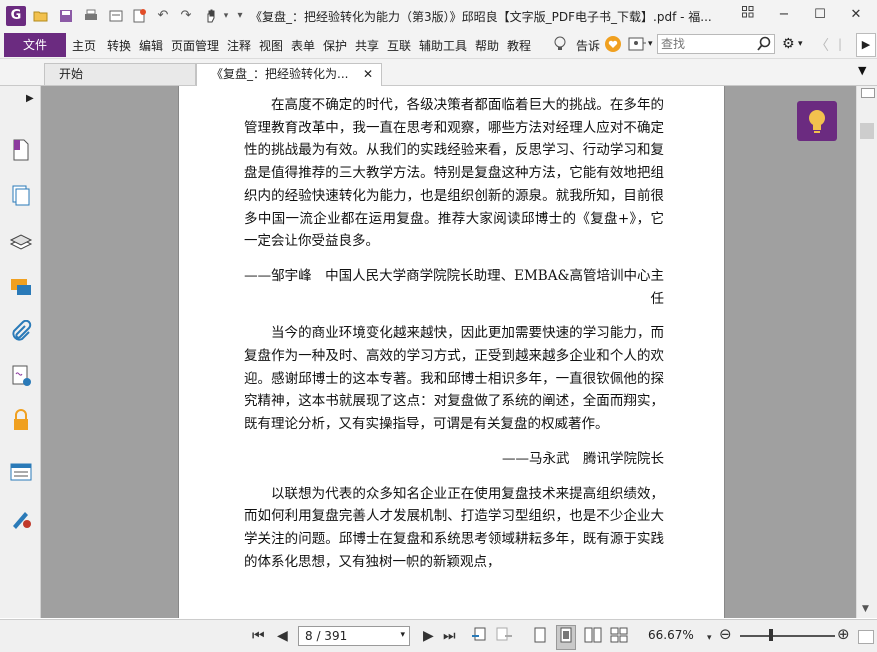  Describe the element at coordinates (650, 44) in the screenshot. I see `user-dropdown-icon: ▾` at that location.